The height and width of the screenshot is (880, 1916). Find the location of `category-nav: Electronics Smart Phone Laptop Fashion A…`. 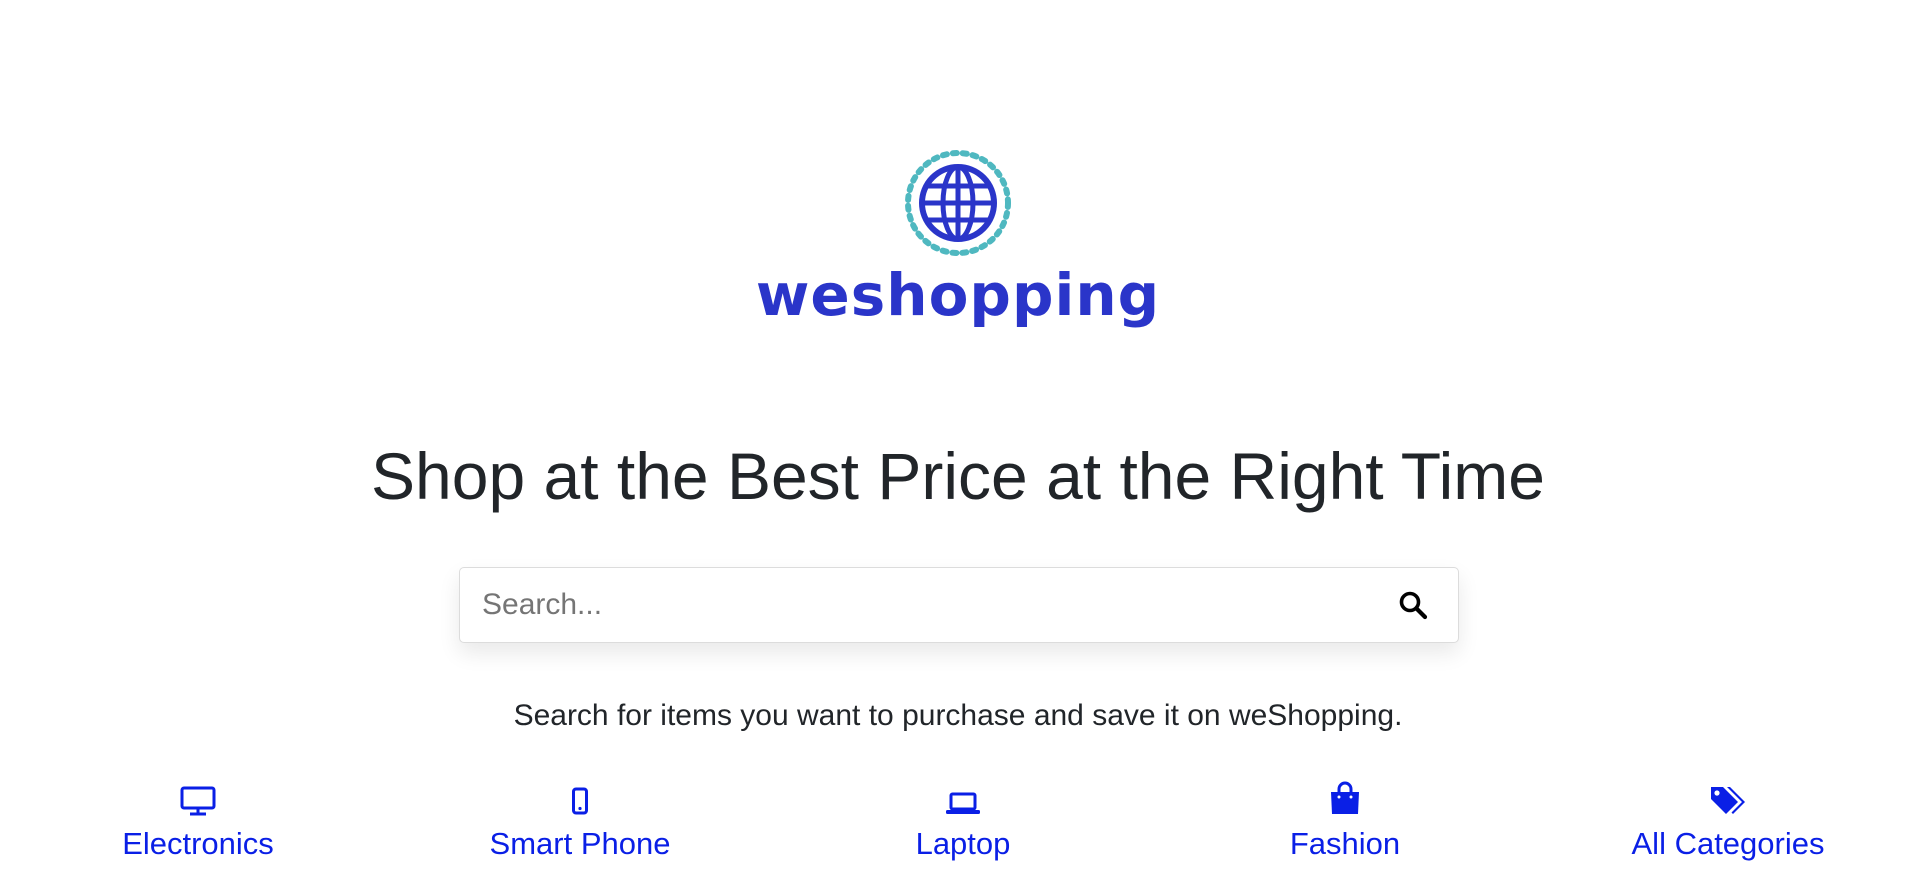

category-nav: Electronics Smart Phone Laptop Fashion A… is located at coordinates (958, 830).